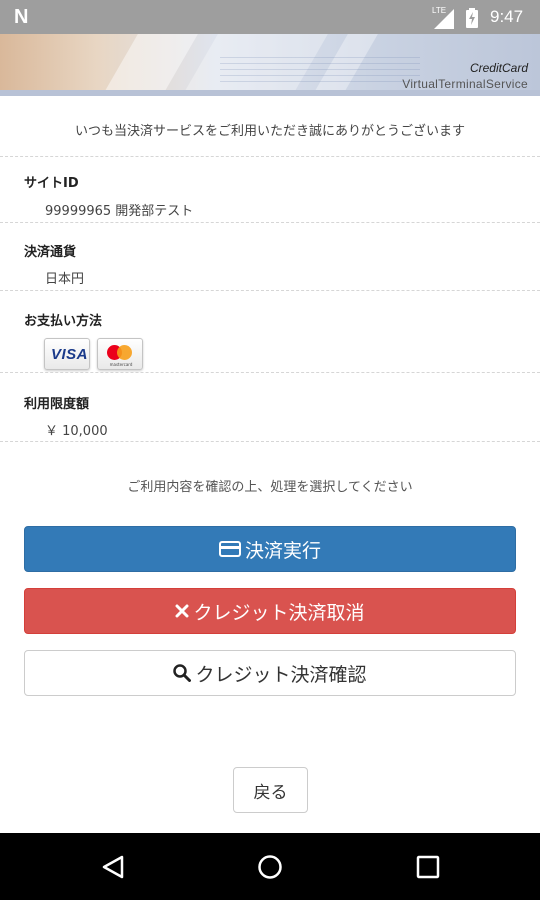 This screenshot has width=540, height=900. Describe the element at coordinates (281, 674) in the screenshot. I see `confirm-payment-label: クレジット決済確認` at that location.